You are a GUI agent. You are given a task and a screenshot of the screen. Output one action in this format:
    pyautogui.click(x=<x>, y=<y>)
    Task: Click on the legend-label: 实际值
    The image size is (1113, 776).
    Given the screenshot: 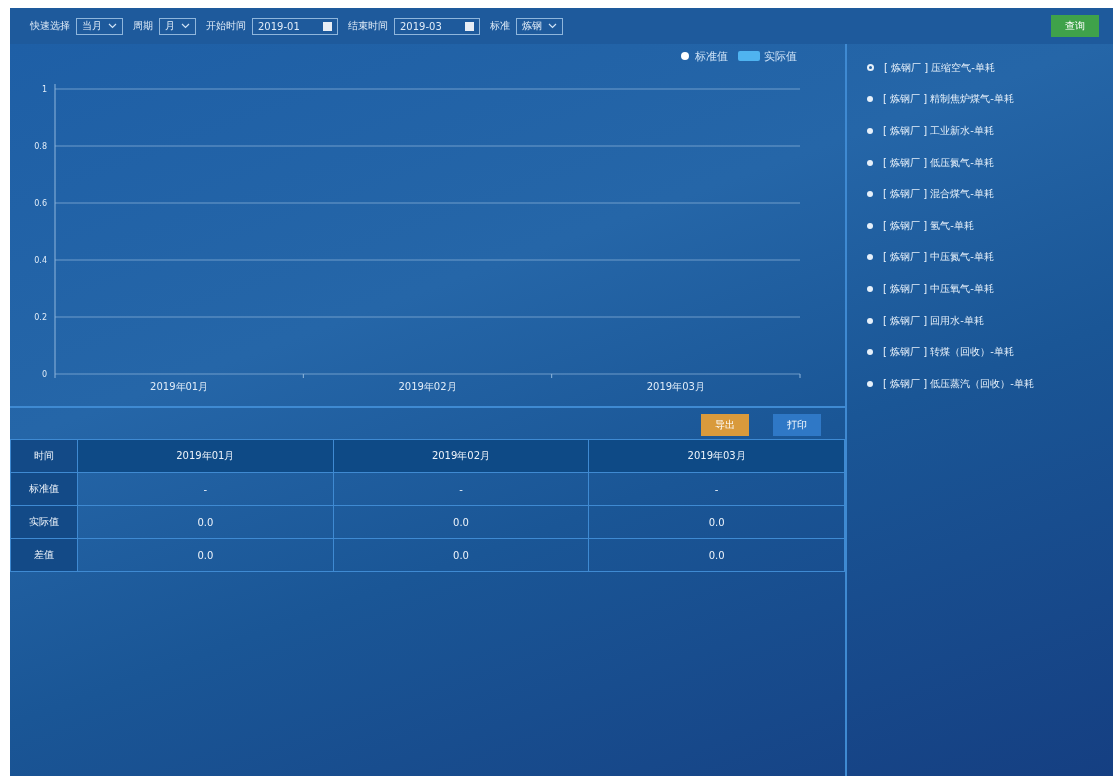 What is the action you would take?
    pyautogui.click(x=780, y=56)
    